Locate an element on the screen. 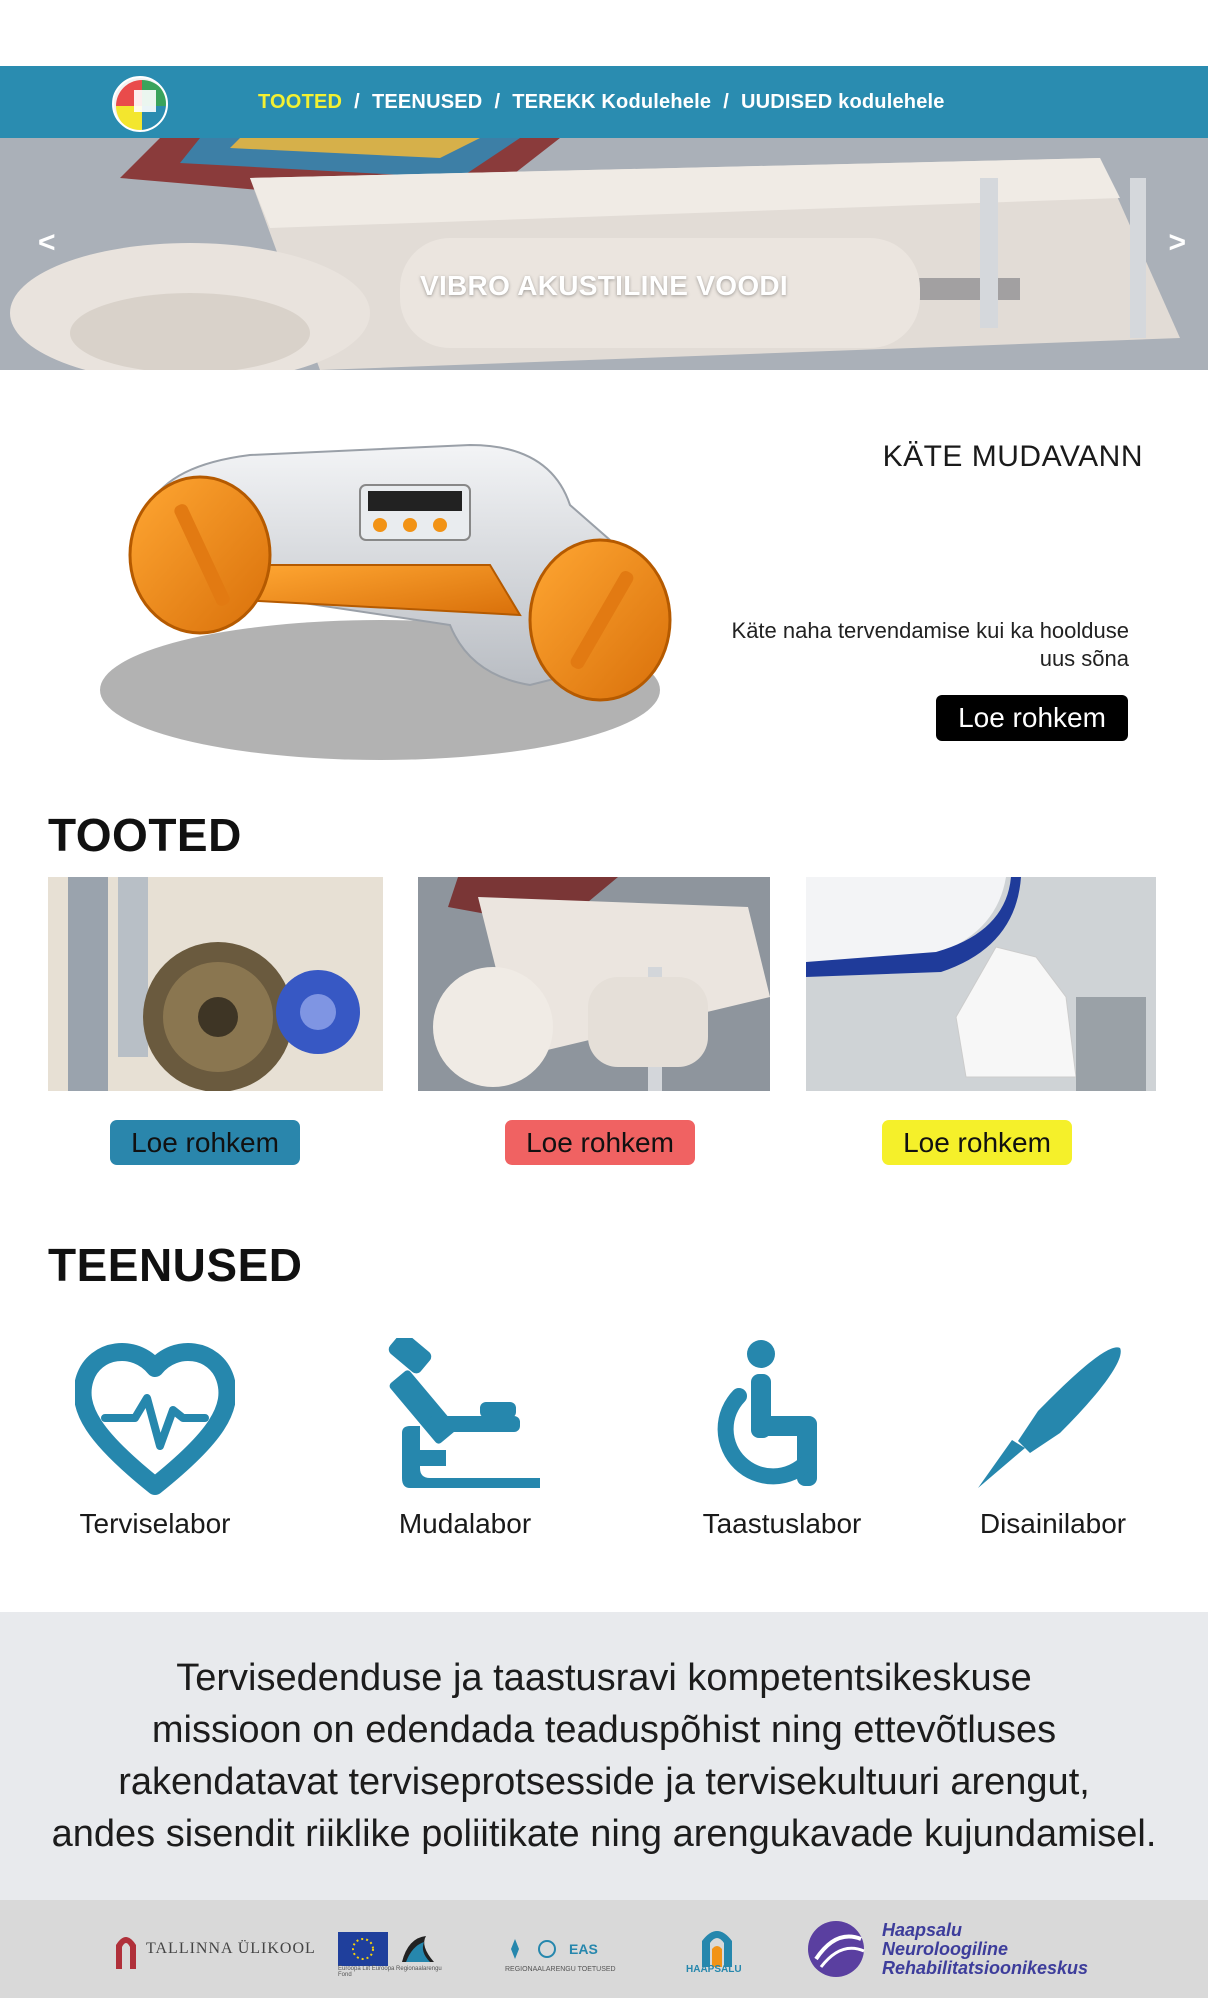 Image resolution: width=1208 pixels, height=1998 pixels. tlu-emblem-icon is located at coordinates (126, 1953).